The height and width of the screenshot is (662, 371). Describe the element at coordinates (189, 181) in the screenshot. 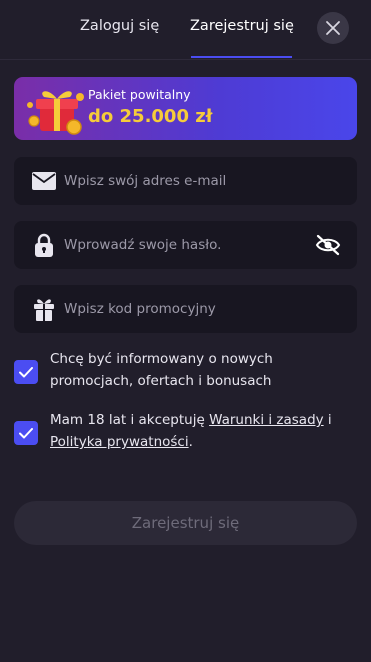

I see `email-input` at that location.